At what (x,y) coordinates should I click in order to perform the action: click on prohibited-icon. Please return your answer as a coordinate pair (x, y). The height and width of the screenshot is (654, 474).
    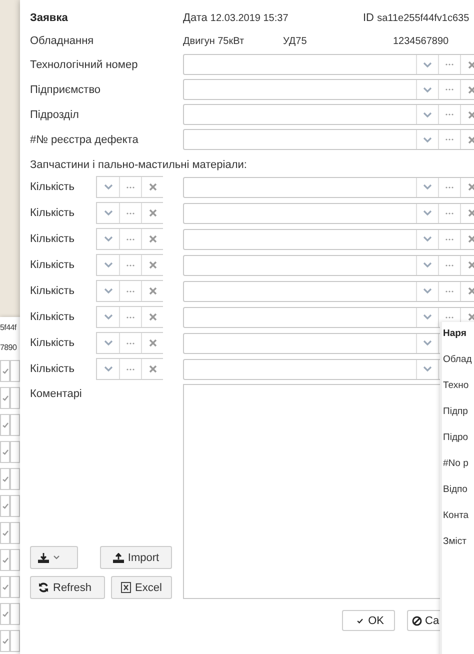
    Looking at the image, I should click on (417, 621).